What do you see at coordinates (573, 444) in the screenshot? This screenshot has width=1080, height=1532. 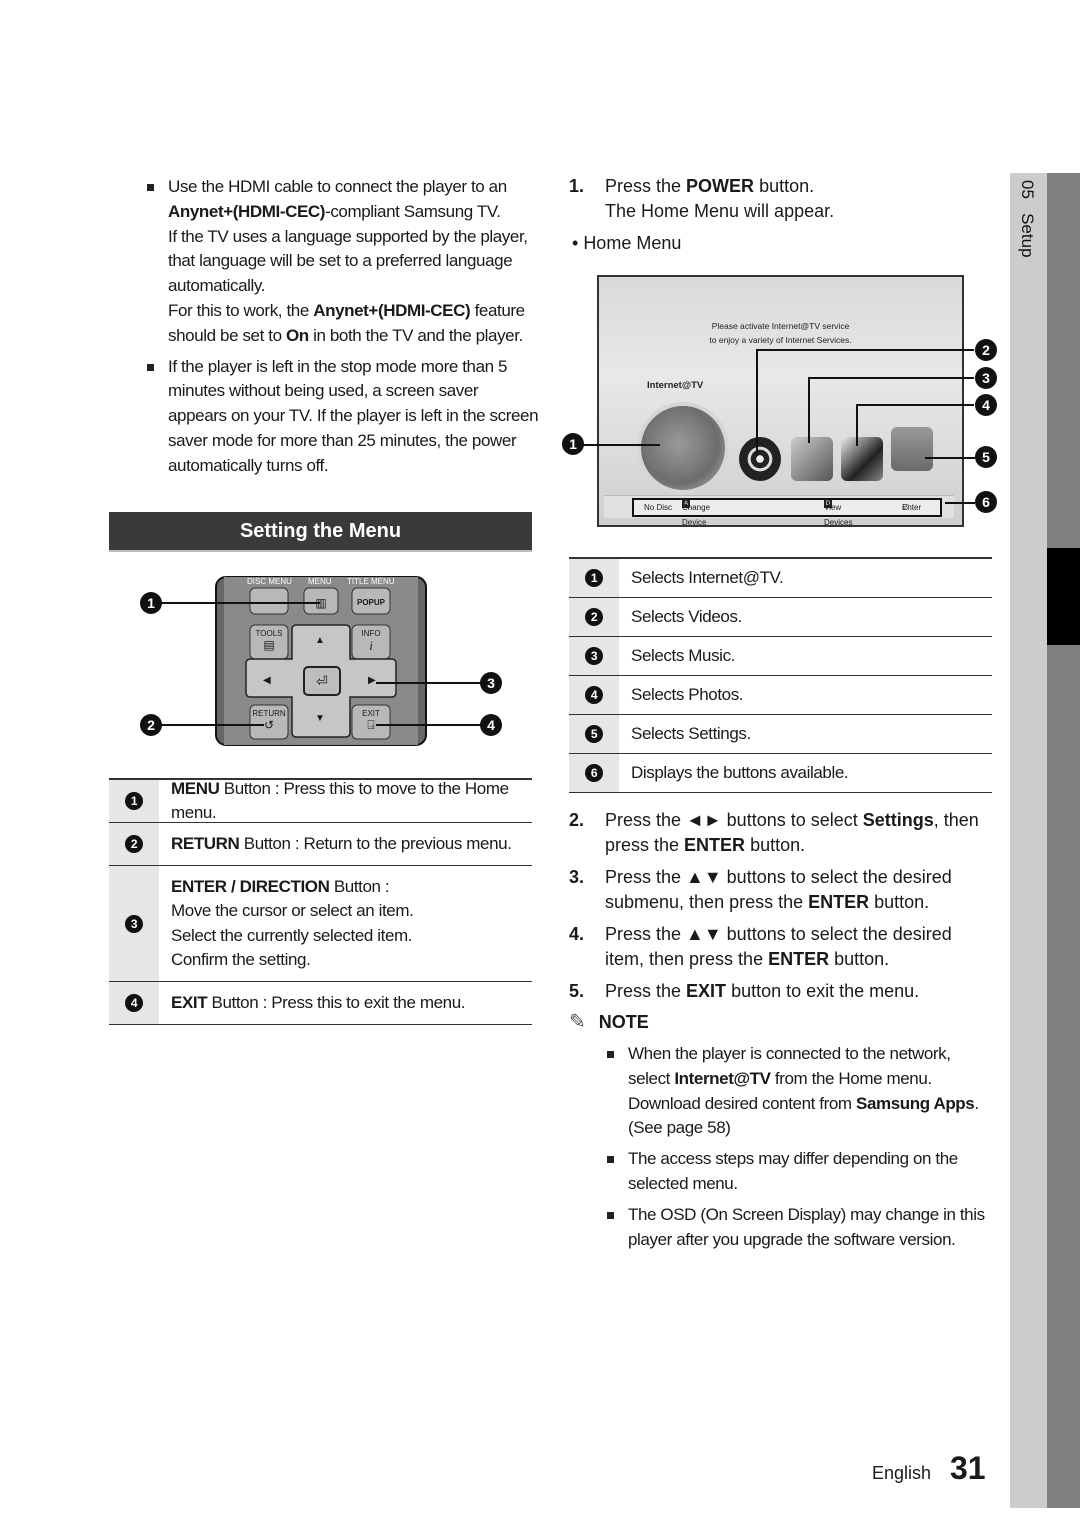 I see `osd-callout-1: 1` at bounding box center [573, 444].